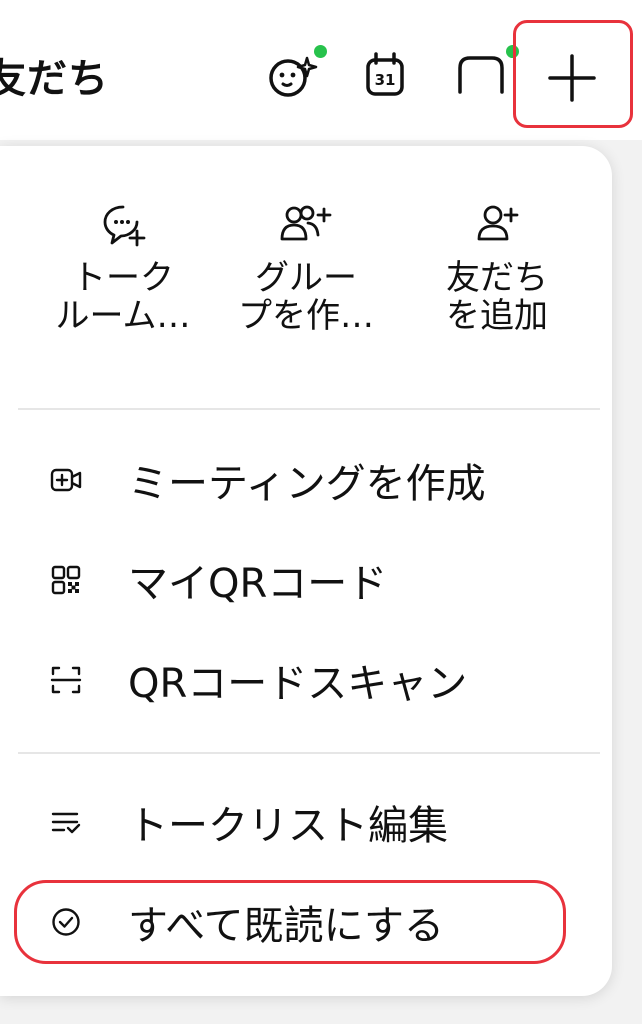 This screenshot has height=1024, width=642. What do you see at coordinates (288, 826) in the screenshot?
I see `menu-item-label: トークリスト編集` at bounding box center [288, 826].